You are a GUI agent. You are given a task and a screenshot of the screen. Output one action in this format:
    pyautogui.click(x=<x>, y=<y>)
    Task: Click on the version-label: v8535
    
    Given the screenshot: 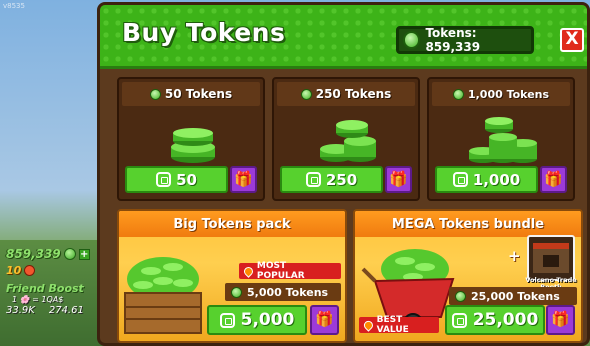 What is the action you would take?
    pyautogui.click(x=14, y=6)
    